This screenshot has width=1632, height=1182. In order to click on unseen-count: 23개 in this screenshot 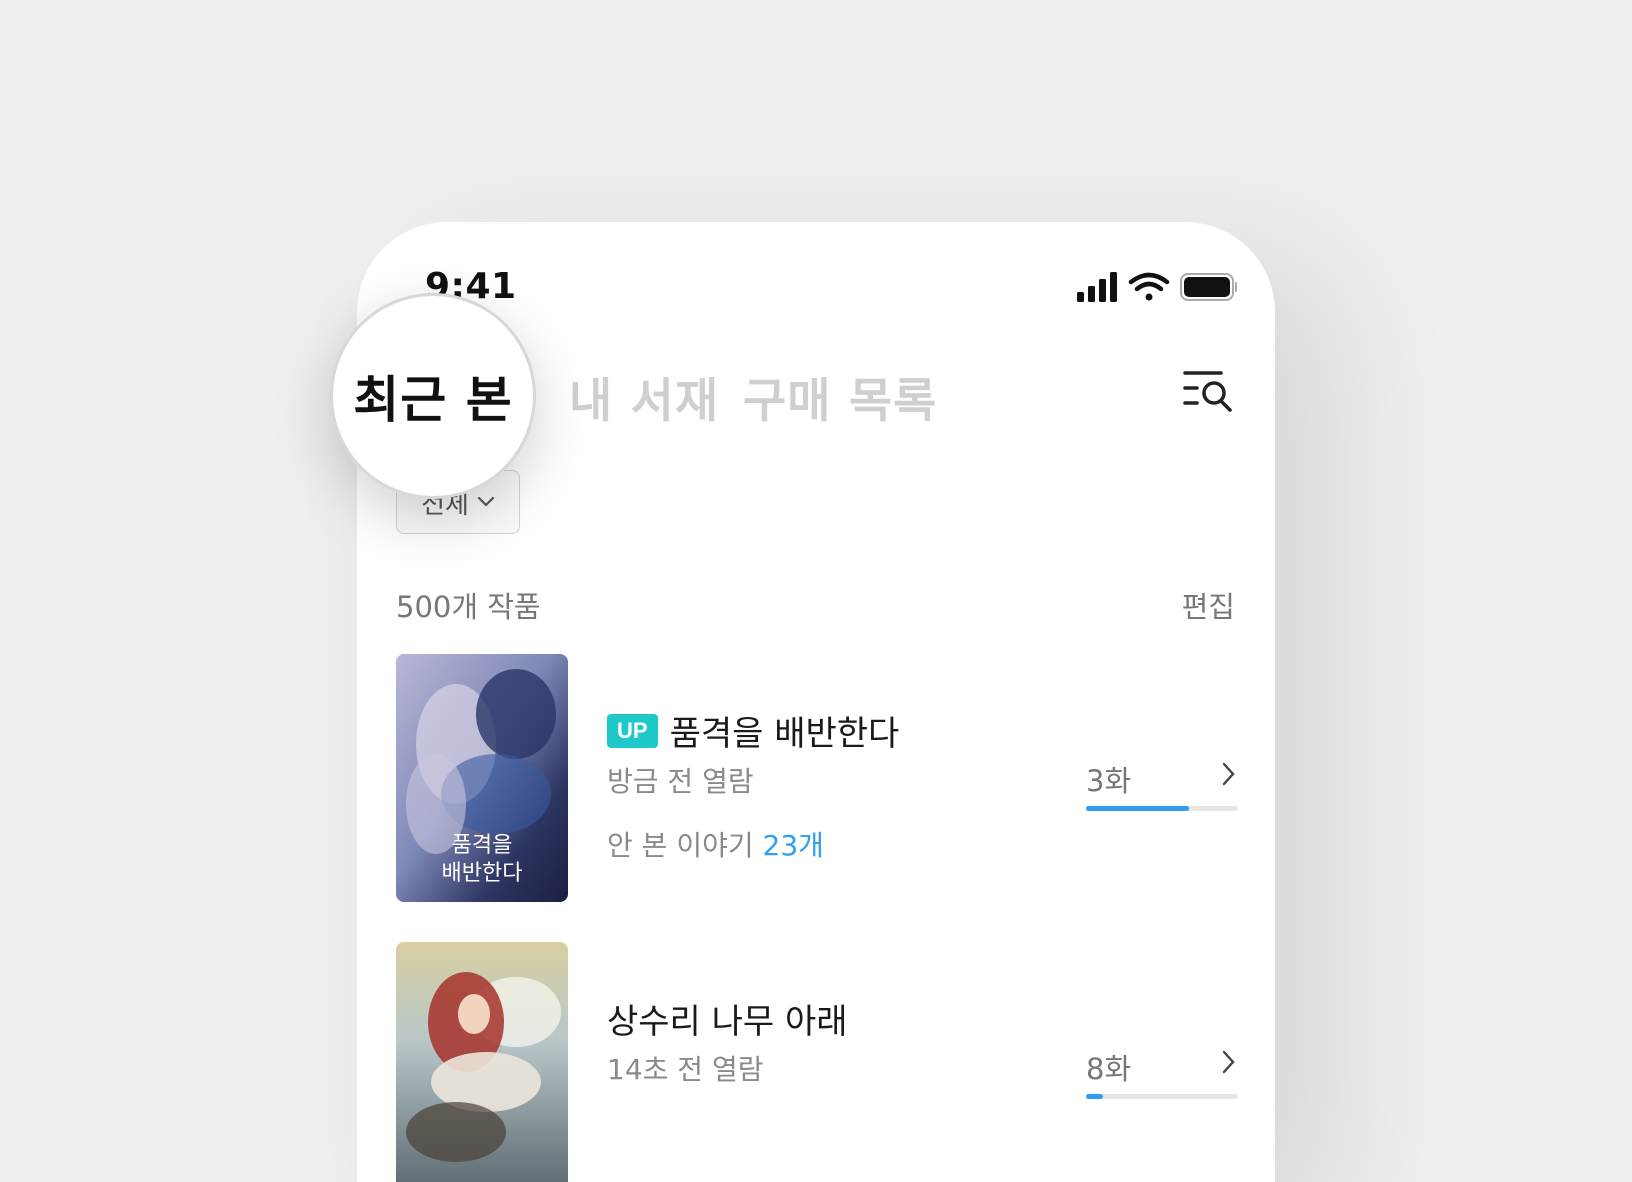, I will do `click(793, 845)`.